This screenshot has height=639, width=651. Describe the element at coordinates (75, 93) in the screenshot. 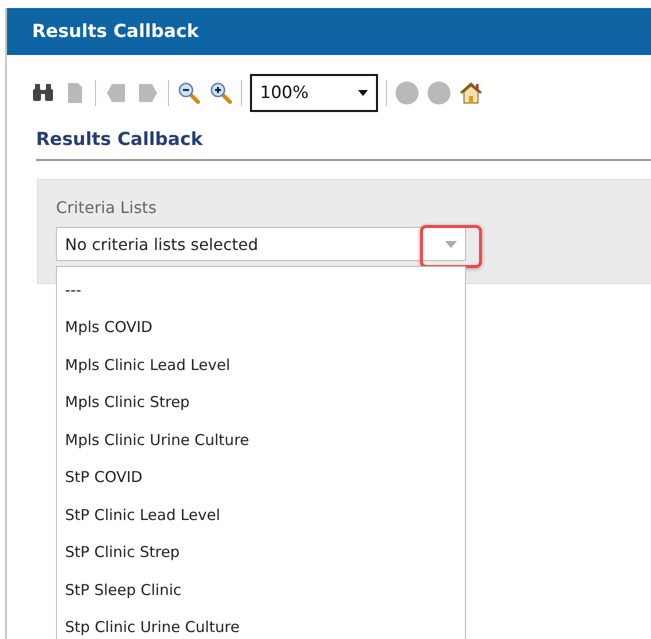

I see `page-icon` at that location.